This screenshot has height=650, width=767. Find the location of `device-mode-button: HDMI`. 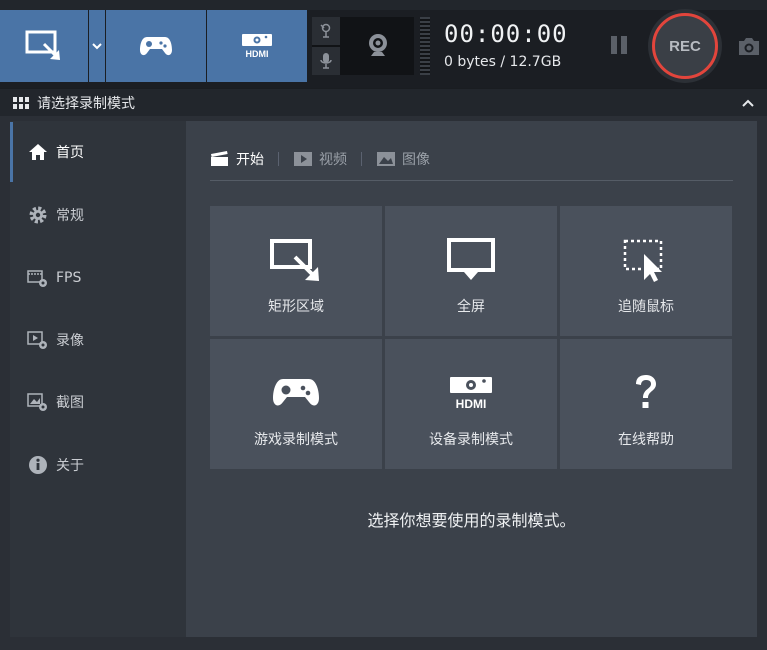

device-mode-button: HDMI is located at coordinates (257, 46).